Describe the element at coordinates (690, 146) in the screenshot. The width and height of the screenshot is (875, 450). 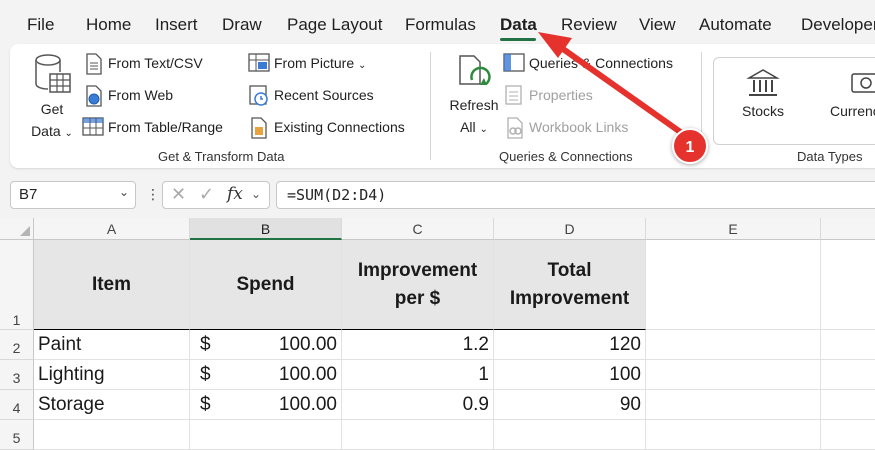
I see `annotation-badge: 1` at that location.